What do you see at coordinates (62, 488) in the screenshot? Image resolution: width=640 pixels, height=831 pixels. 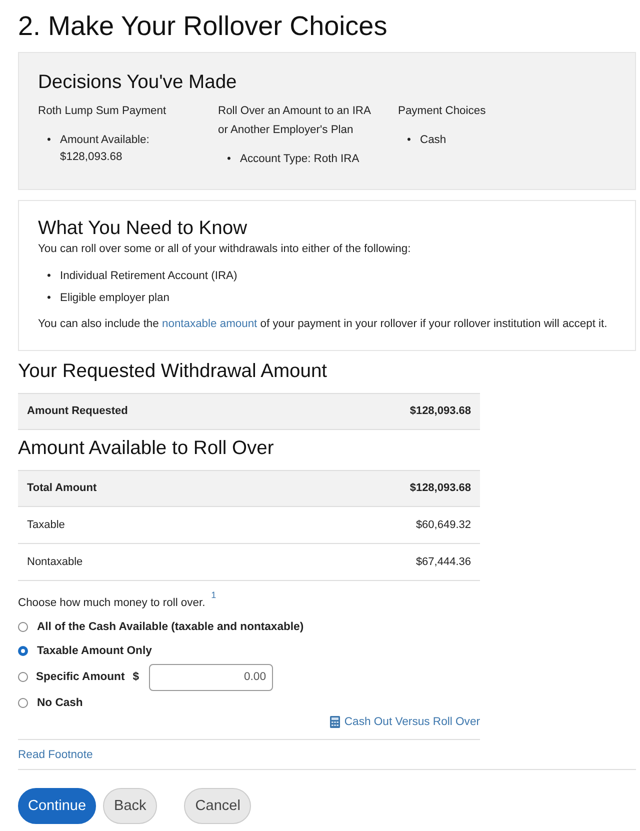 I see `row-label: Total Amount` at bounding box center [62, 488].